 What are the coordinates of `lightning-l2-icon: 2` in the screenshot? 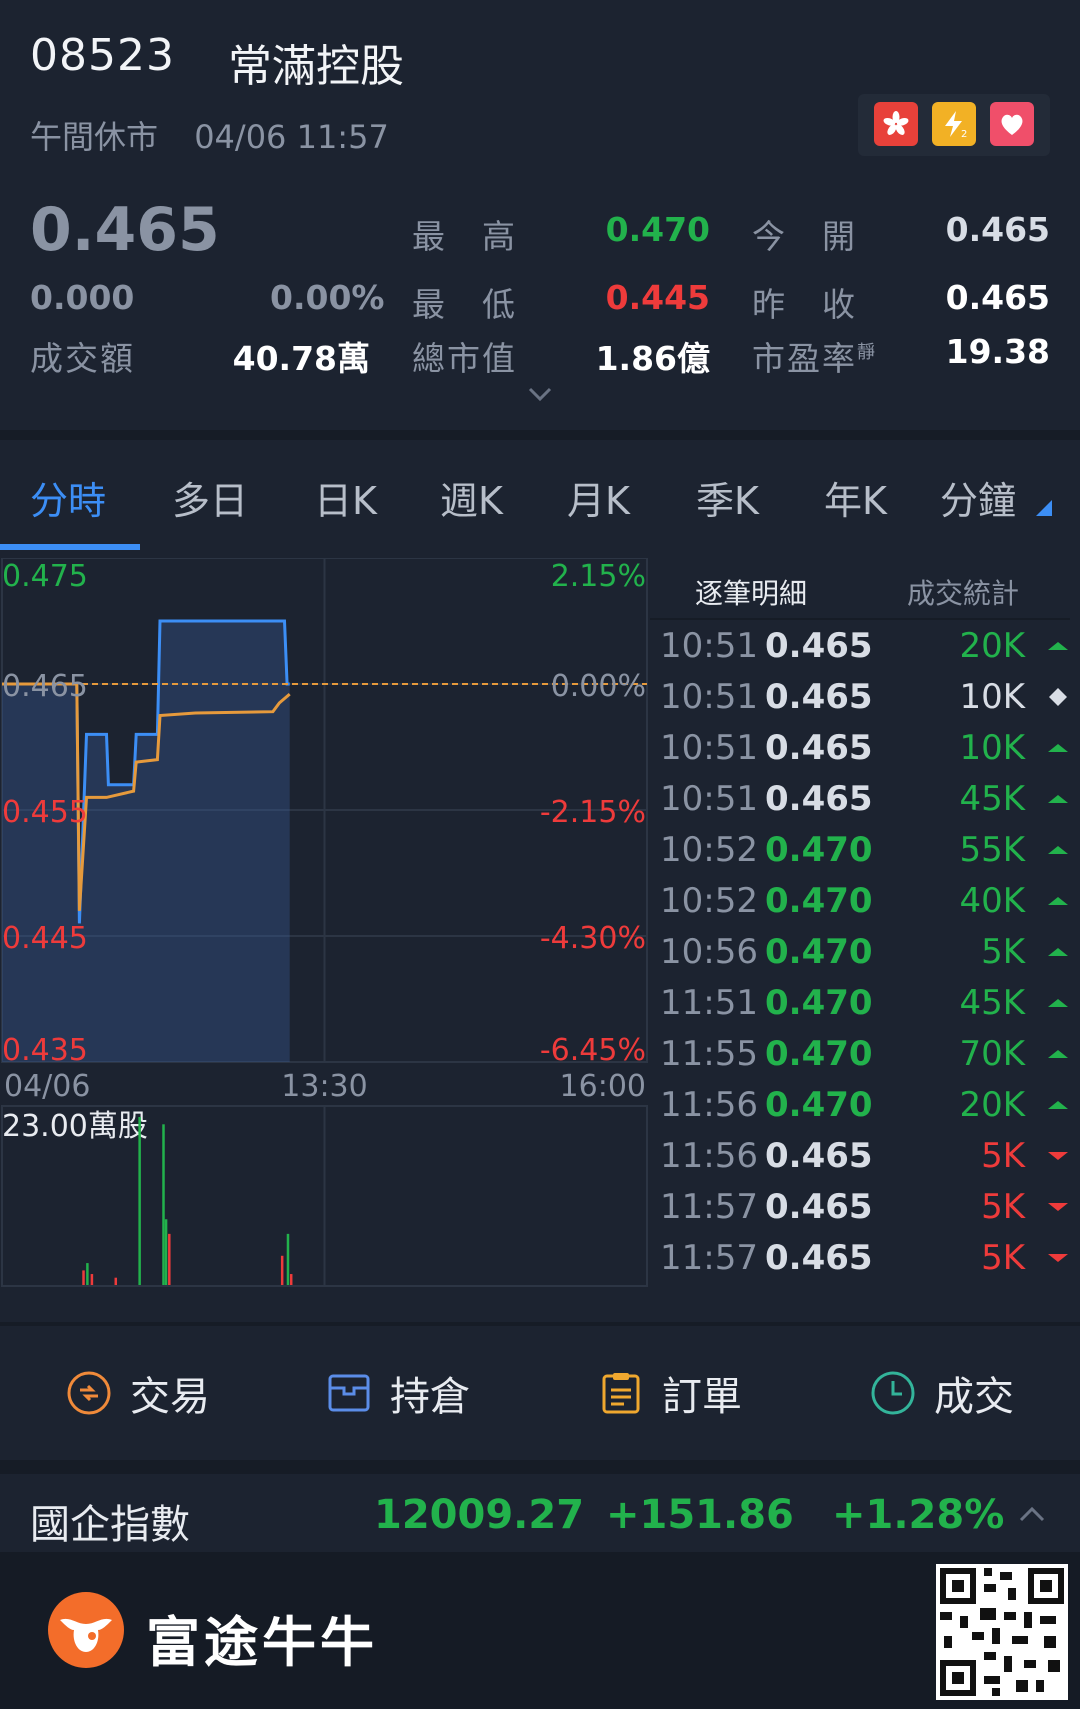 It's located at (954, 124).